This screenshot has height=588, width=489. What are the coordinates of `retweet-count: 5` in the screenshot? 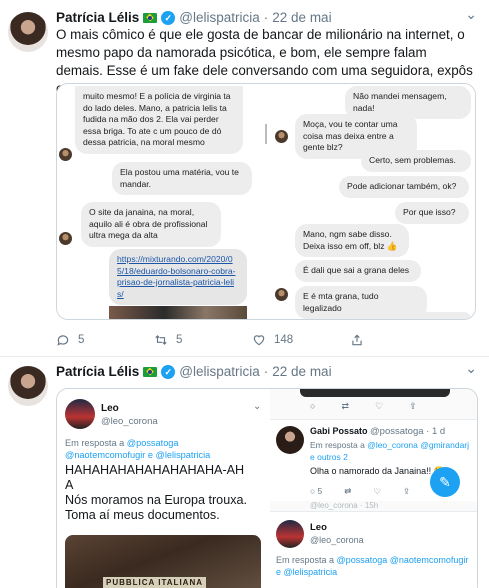 It's located at (179, 340).